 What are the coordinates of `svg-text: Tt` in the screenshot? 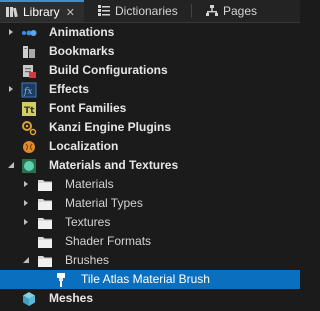 It's located at (29, 111).